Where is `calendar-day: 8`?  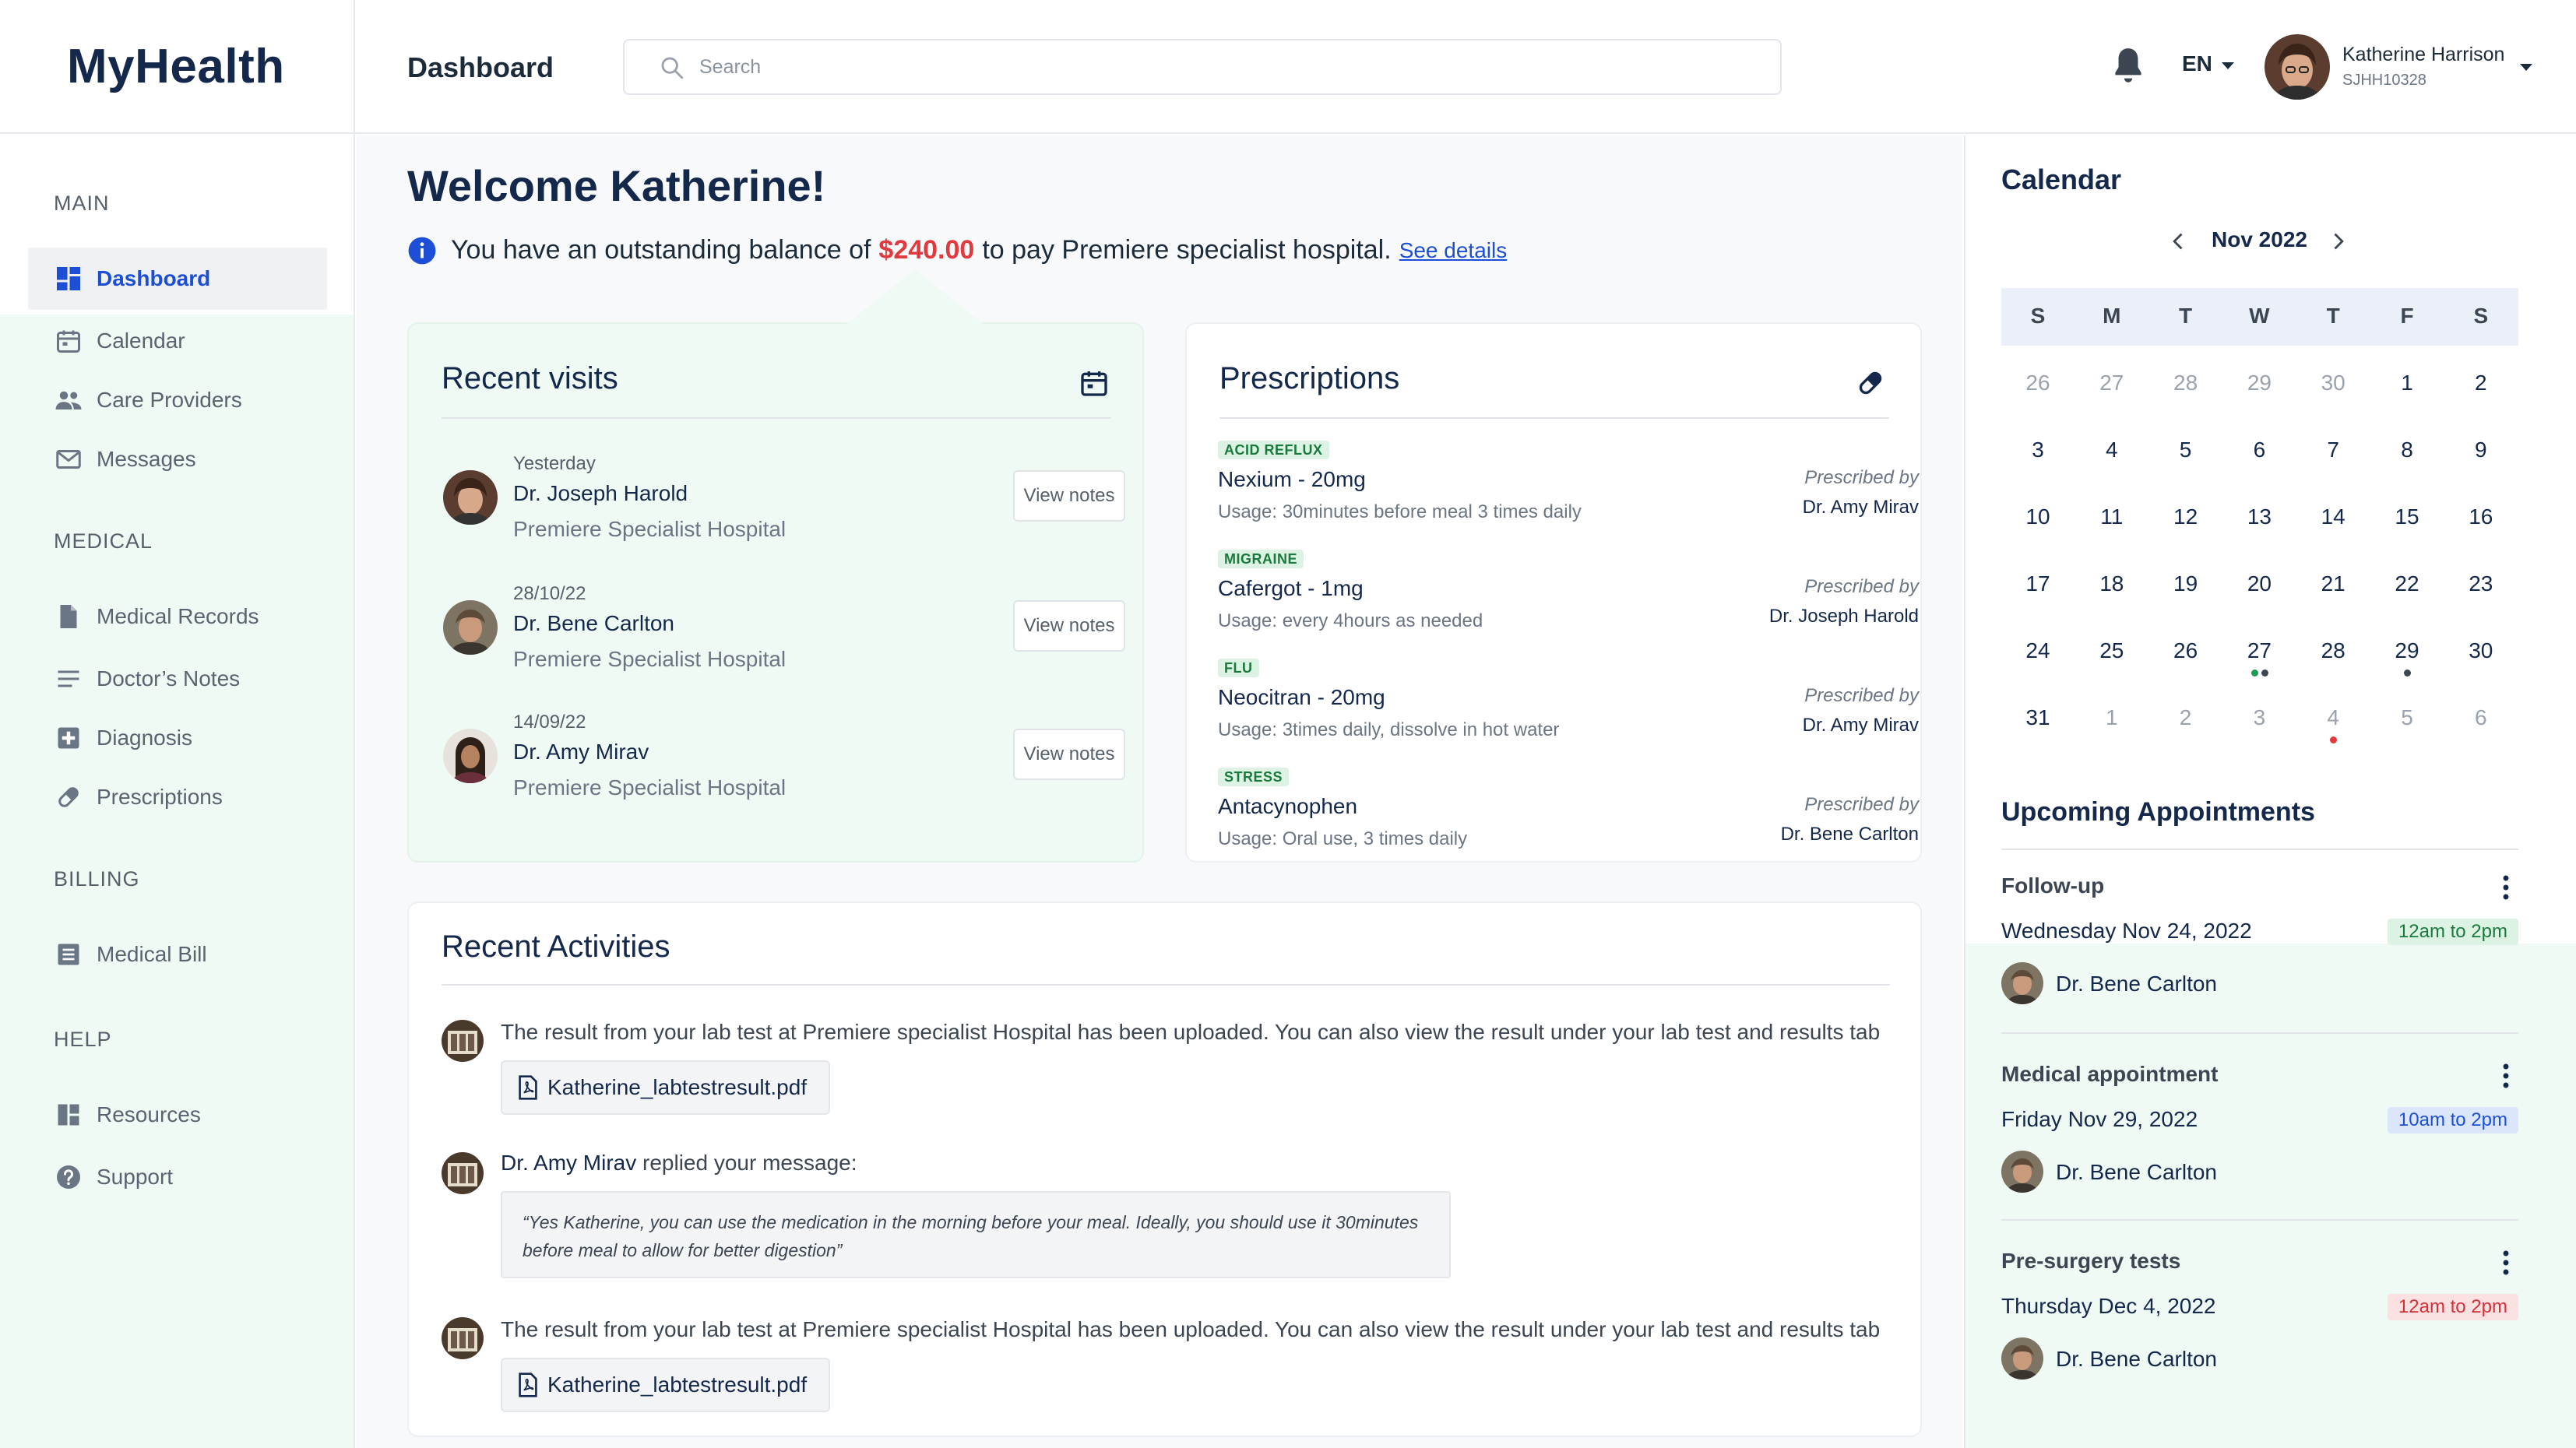 calendar-day: 8 is located at coordinates (2407, 469).